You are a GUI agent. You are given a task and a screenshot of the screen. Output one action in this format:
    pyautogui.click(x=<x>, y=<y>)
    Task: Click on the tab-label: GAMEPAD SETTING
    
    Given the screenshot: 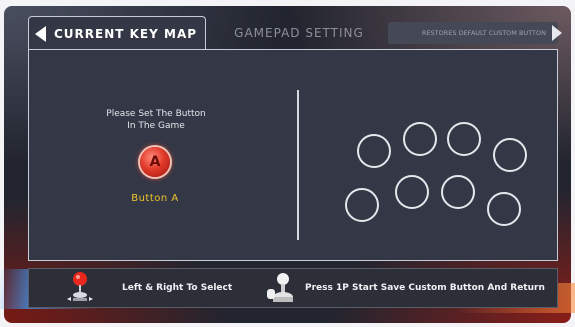 What is the action you would take?
    pyautogui.click(x=299, y=33)
    